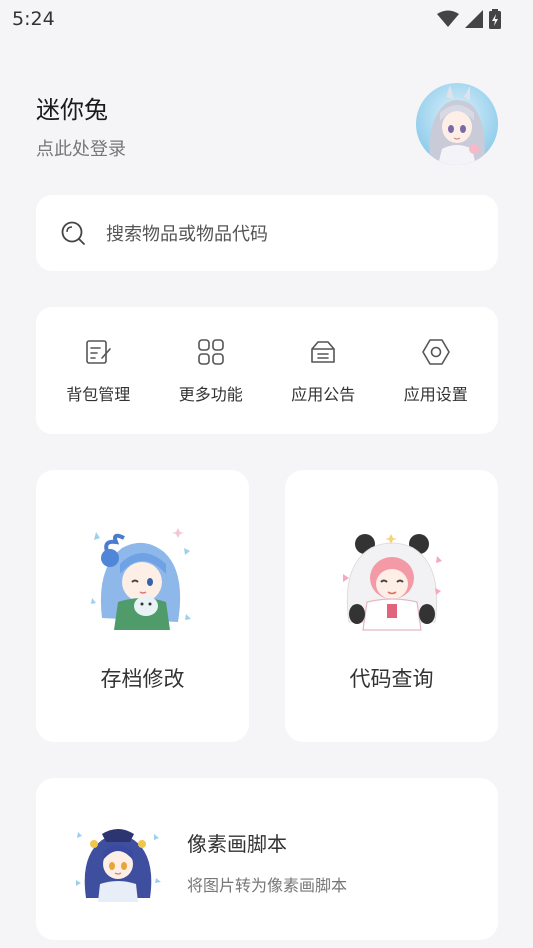 The height and width of the screenshot is (948, 533). What do you see at coordinates (267, 859) in the screenshot?
I see `pixel-script-card: 像素画脚本 将图片转为像素画脚本` at bounding box center [267, 859].